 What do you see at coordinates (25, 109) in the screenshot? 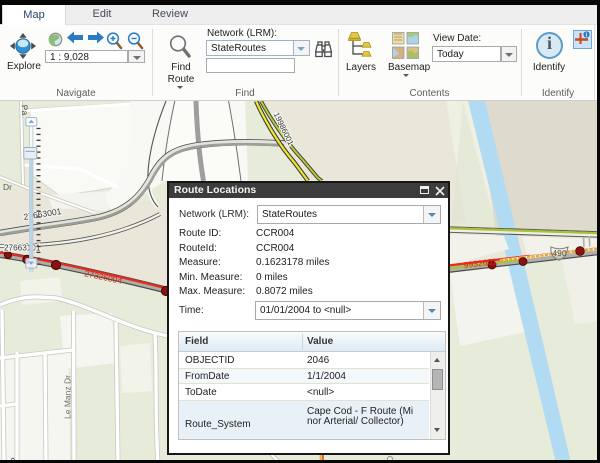
I see `svg-text: Pa` at bounding box center [25, 109].